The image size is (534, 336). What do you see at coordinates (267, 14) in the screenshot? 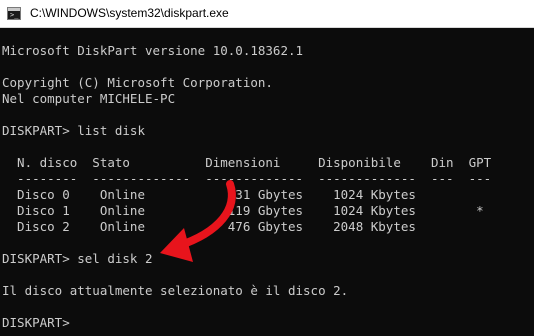
I see `title-bar: >_ C:\WINDOWS\system32\diskpart.exe` at bounding box center [267, 14].